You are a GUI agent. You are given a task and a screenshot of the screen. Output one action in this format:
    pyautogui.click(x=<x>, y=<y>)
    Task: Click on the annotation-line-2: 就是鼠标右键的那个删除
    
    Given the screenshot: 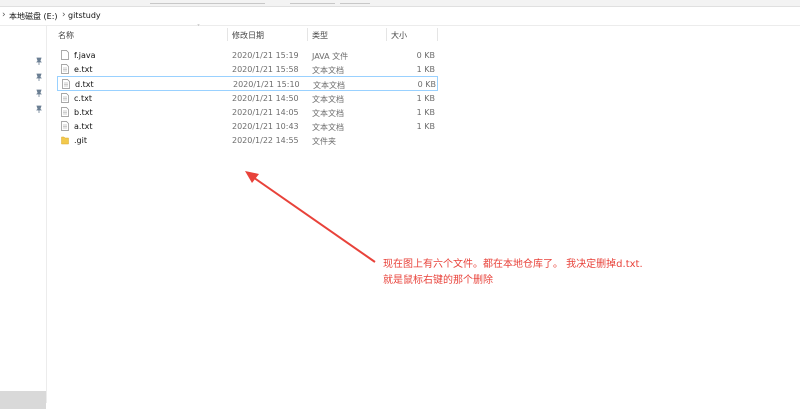 What is the action you would take?
    pyautogui.click(x=438, y=280)
    